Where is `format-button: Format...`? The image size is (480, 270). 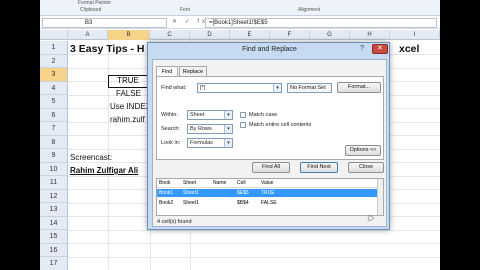
format-button: Format... is located at coordinates (359, 87).